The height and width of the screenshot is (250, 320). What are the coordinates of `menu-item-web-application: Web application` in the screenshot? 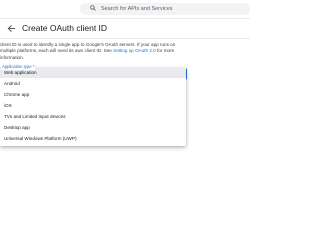 It's located at (93, 73).